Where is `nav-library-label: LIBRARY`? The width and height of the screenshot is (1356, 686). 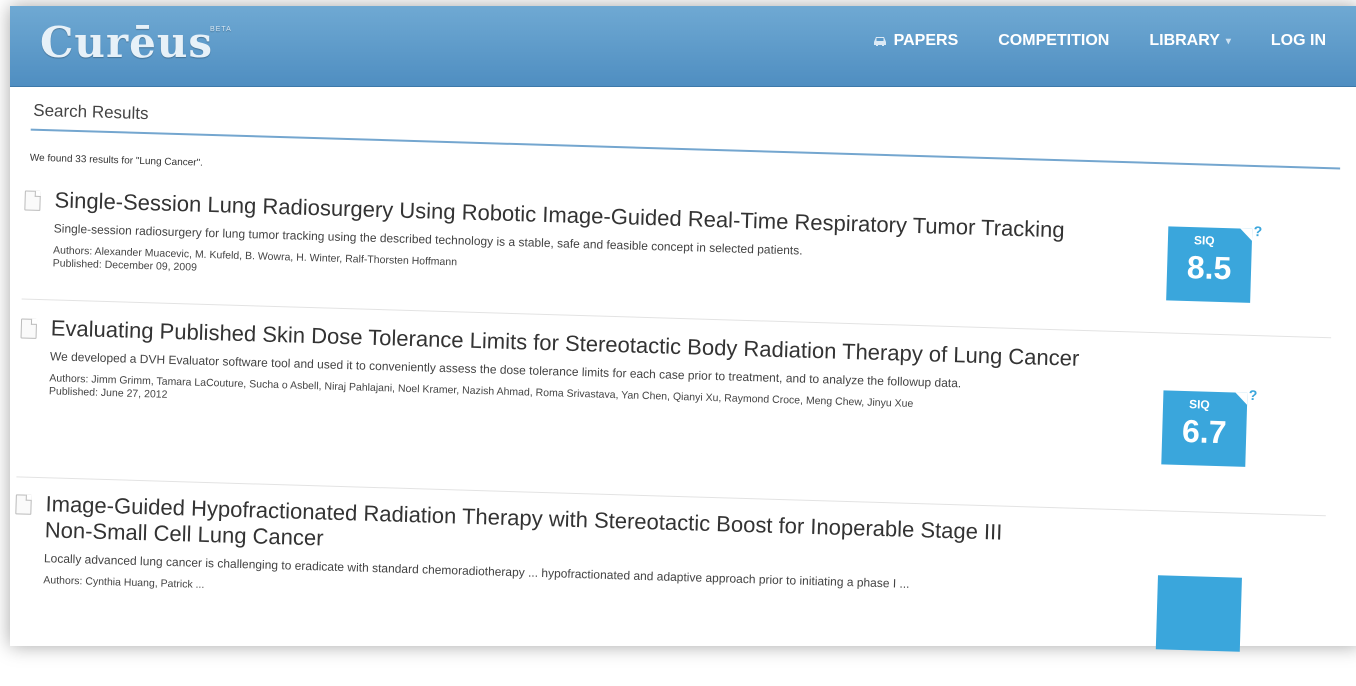
nav-library-label: LIBRARY is located at coordinates (1184, 40).